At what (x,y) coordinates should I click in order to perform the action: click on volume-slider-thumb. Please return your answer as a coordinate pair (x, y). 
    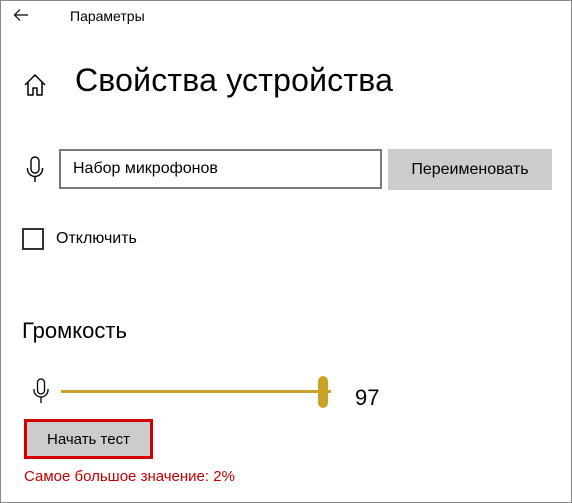
    Looking at the image, I should click on (323, 392).